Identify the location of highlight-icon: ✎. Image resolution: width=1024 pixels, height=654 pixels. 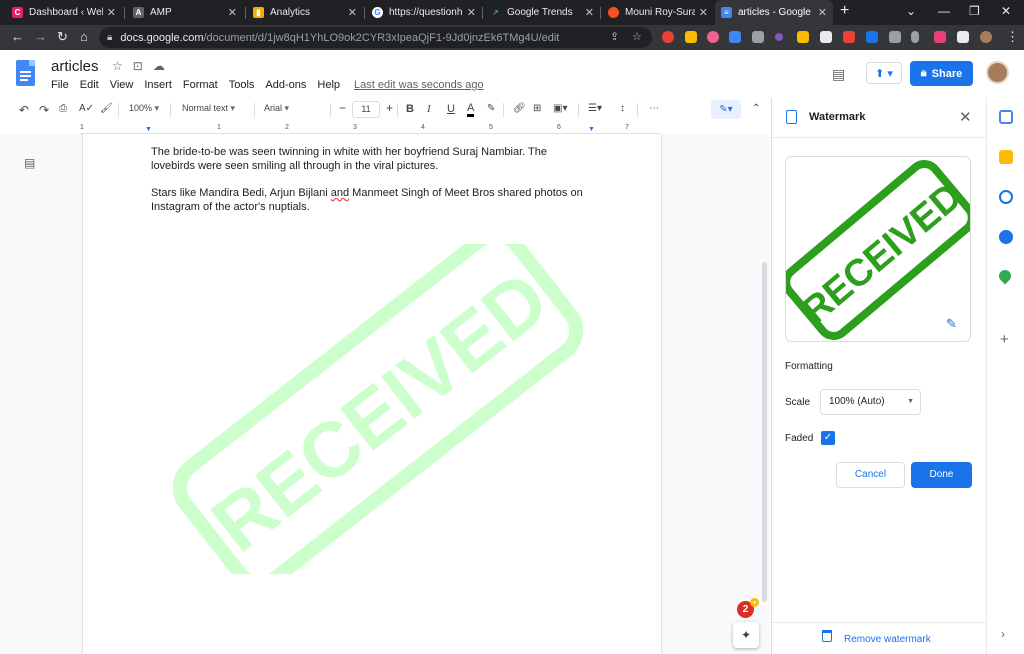
(491, 108).